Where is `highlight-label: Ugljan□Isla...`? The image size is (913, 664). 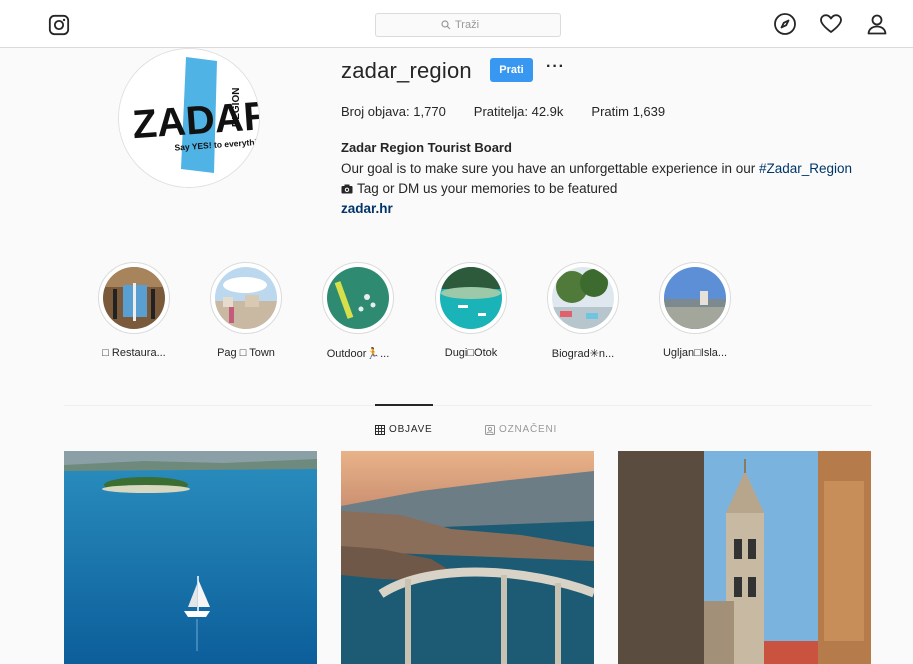
highlight-label: Ugljan□Isla... is located at coordinates (695, 353).